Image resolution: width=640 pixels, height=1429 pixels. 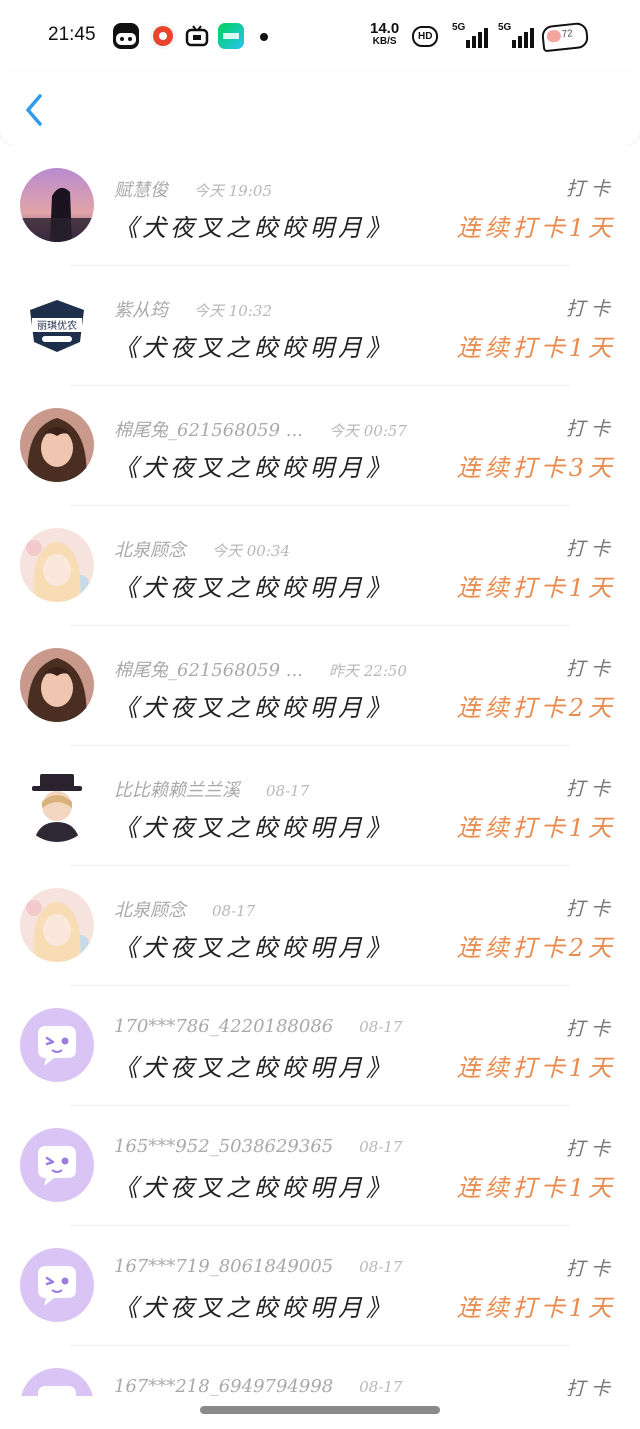 What do you see at coordinates (223, 1266) in the screenshot?
I see `user-name: 167***719_8061849005` at bounding box center [223, 1266].